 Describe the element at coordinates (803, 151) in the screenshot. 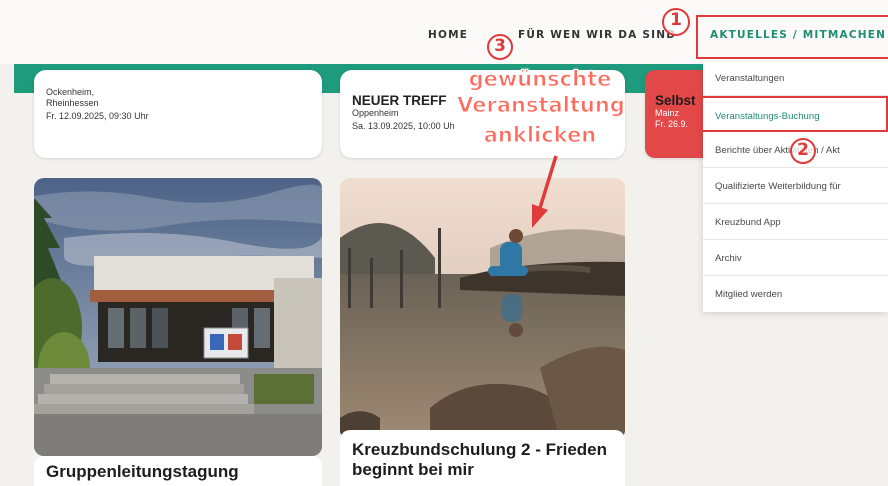

I see `step-marker-2: 2` at that location.